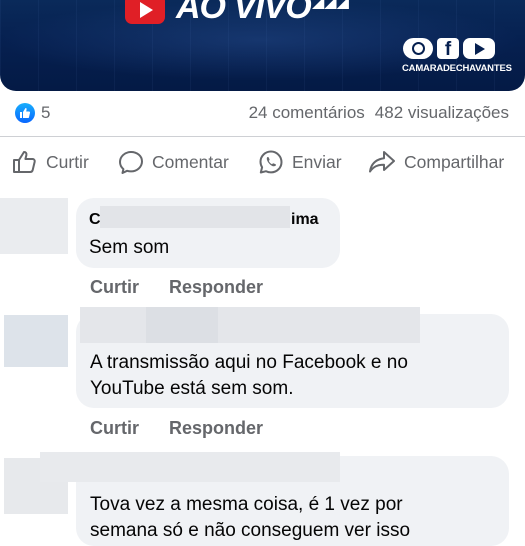  What do you see at coordinates (190, 161) in the screenshot?
I see `comment-label: Comentar` at bounding box center [190, 161].